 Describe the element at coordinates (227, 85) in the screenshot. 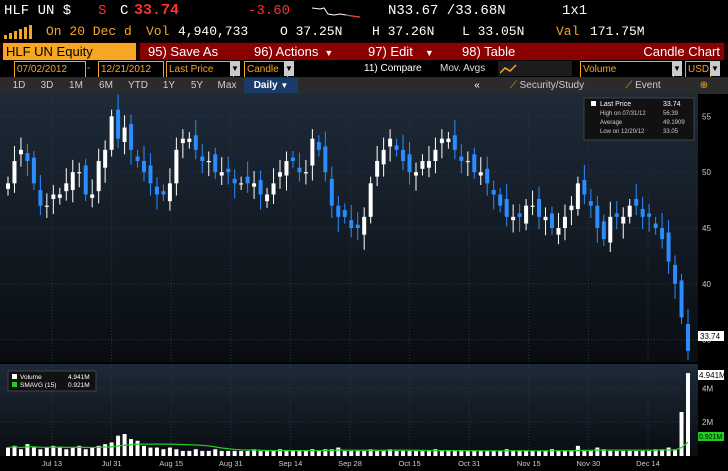

I see `period-tab-max: Max` at that location.